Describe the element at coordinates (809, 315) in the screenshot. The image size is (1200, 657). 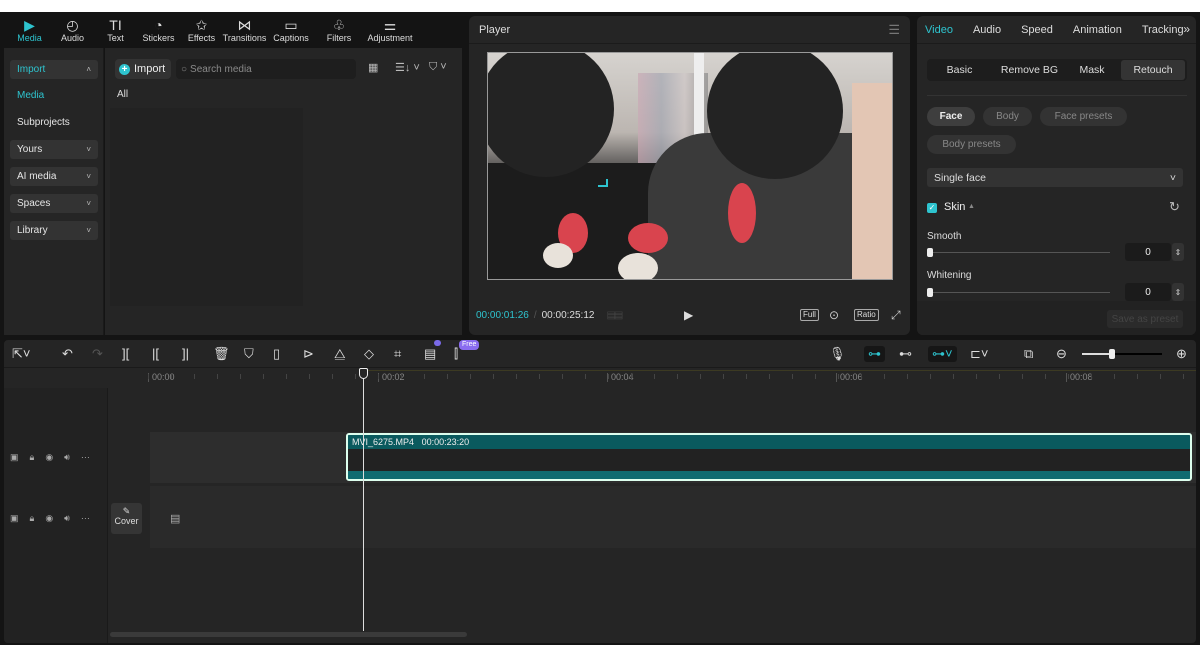
I see `full-button: Full` at that location.